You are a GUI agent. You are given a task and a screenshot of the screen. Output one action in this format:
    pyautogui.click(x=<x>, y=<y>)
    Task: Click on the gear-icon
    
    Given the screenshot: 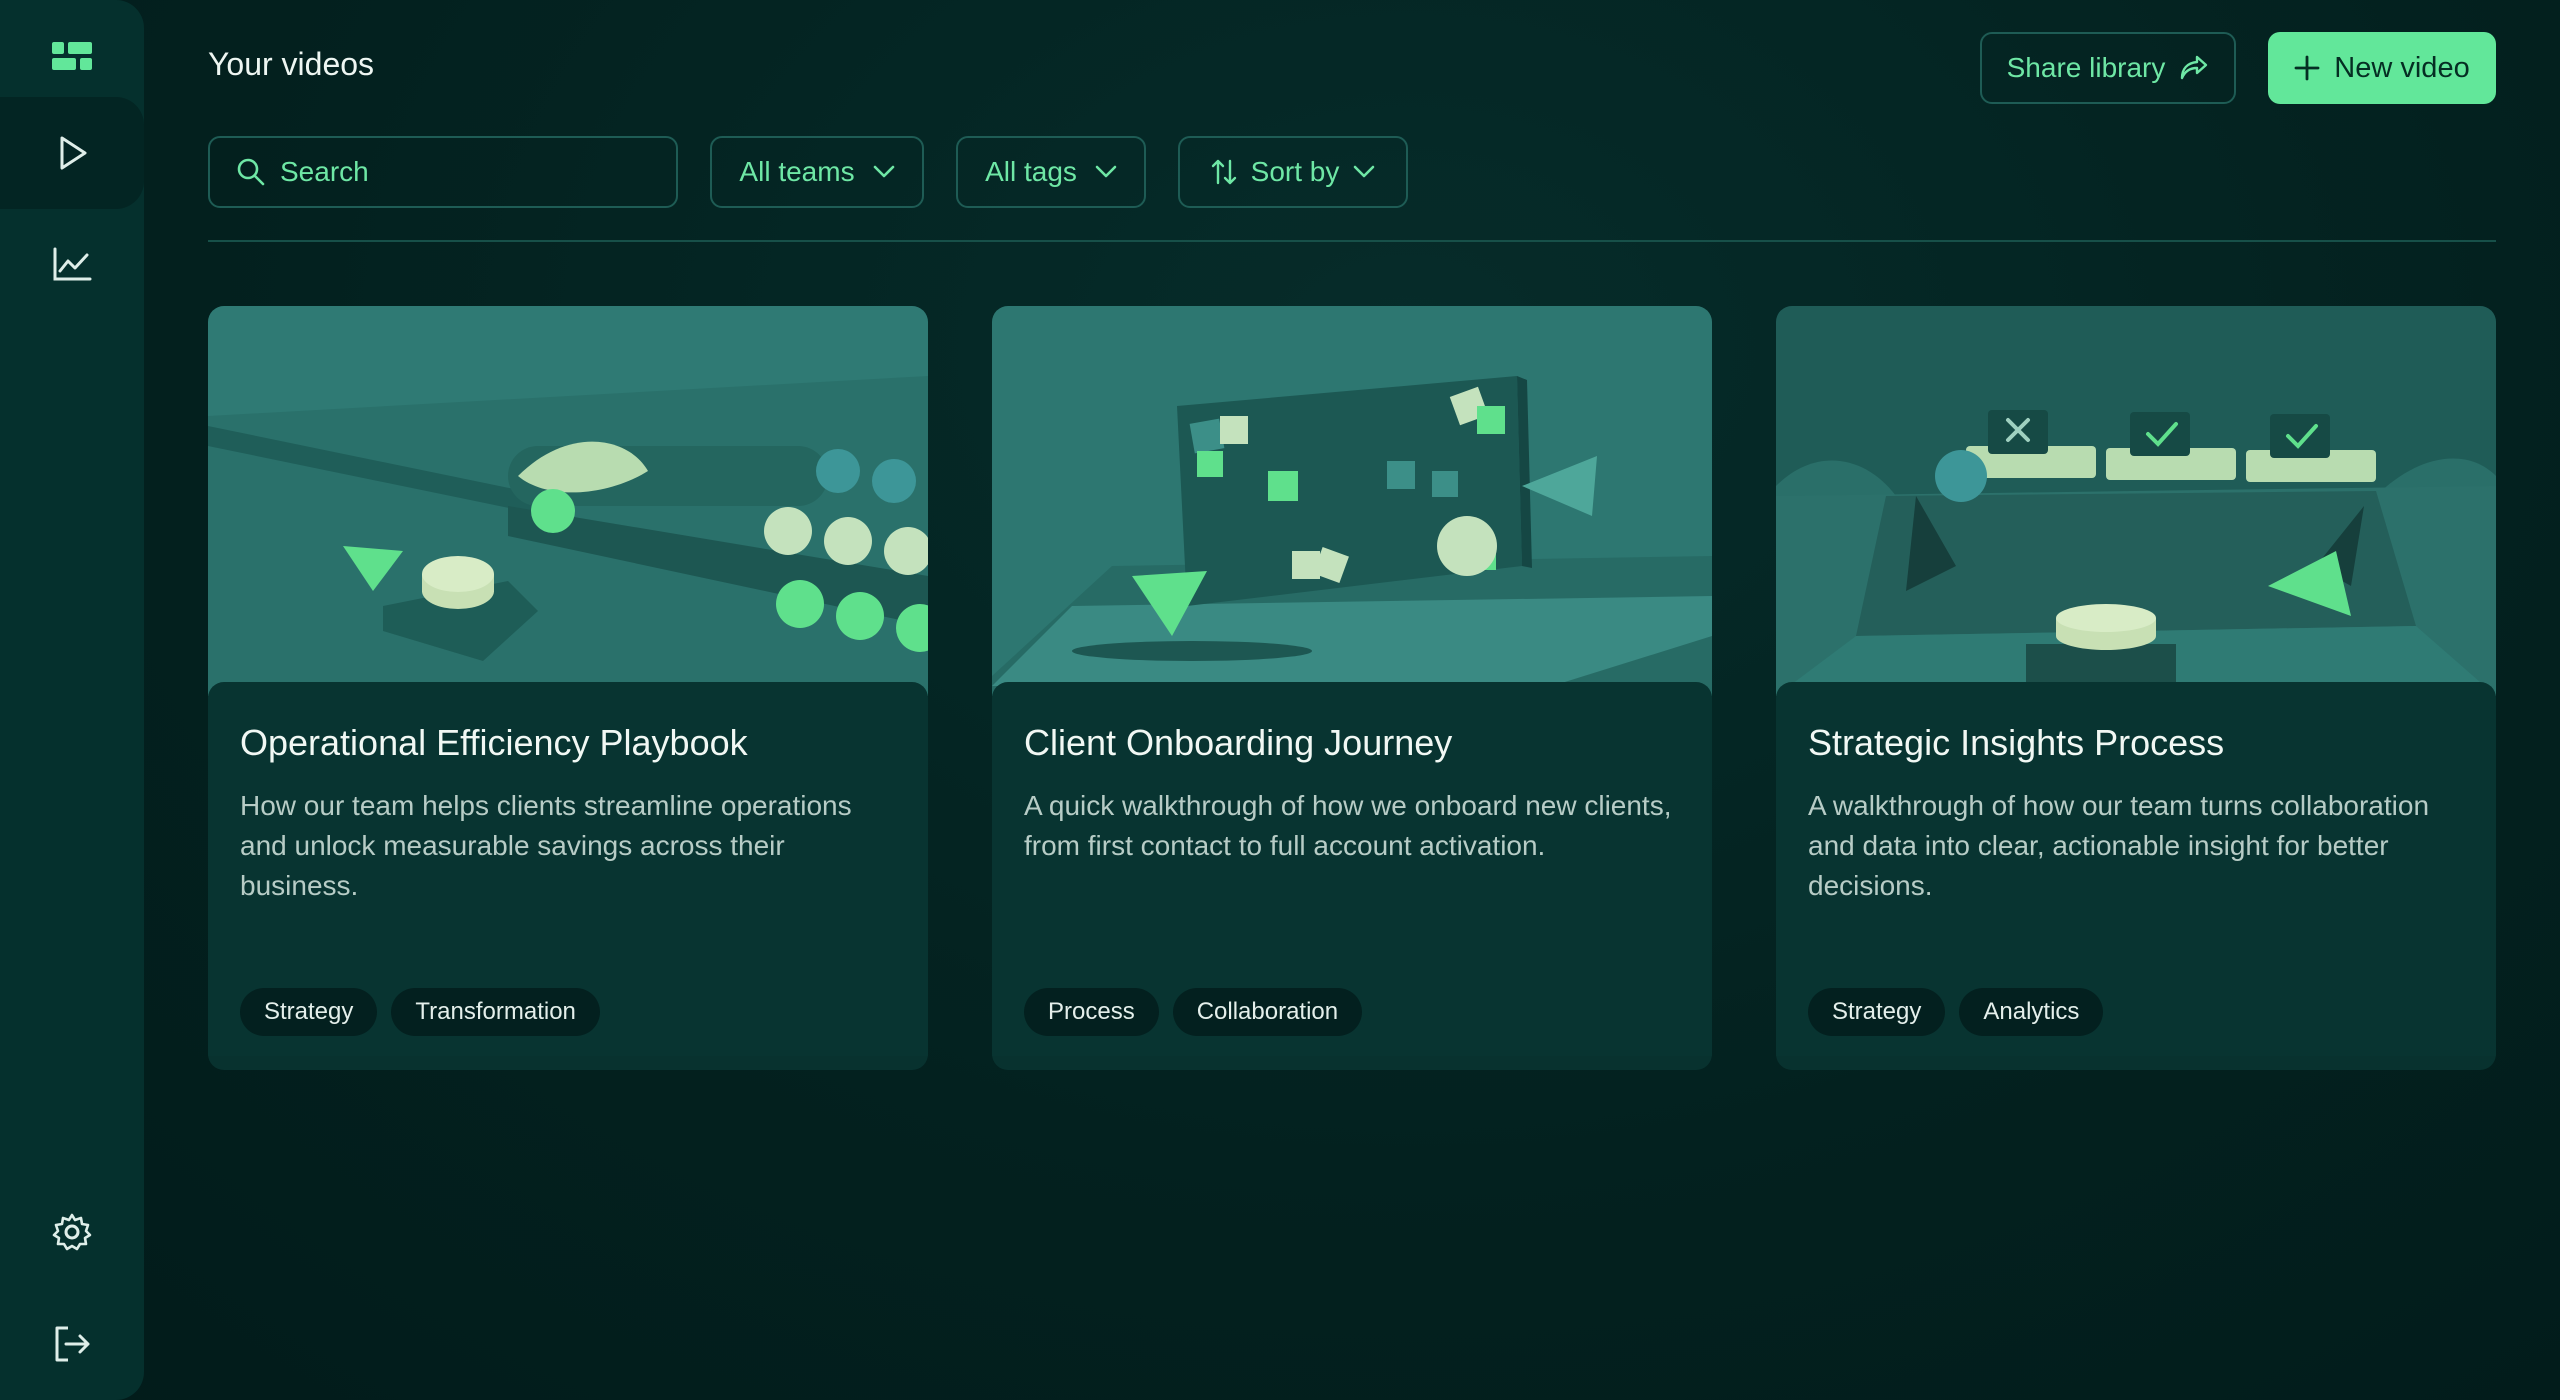 What is the action you would take?
    pyautogui.click(x=72, y=1232)
    